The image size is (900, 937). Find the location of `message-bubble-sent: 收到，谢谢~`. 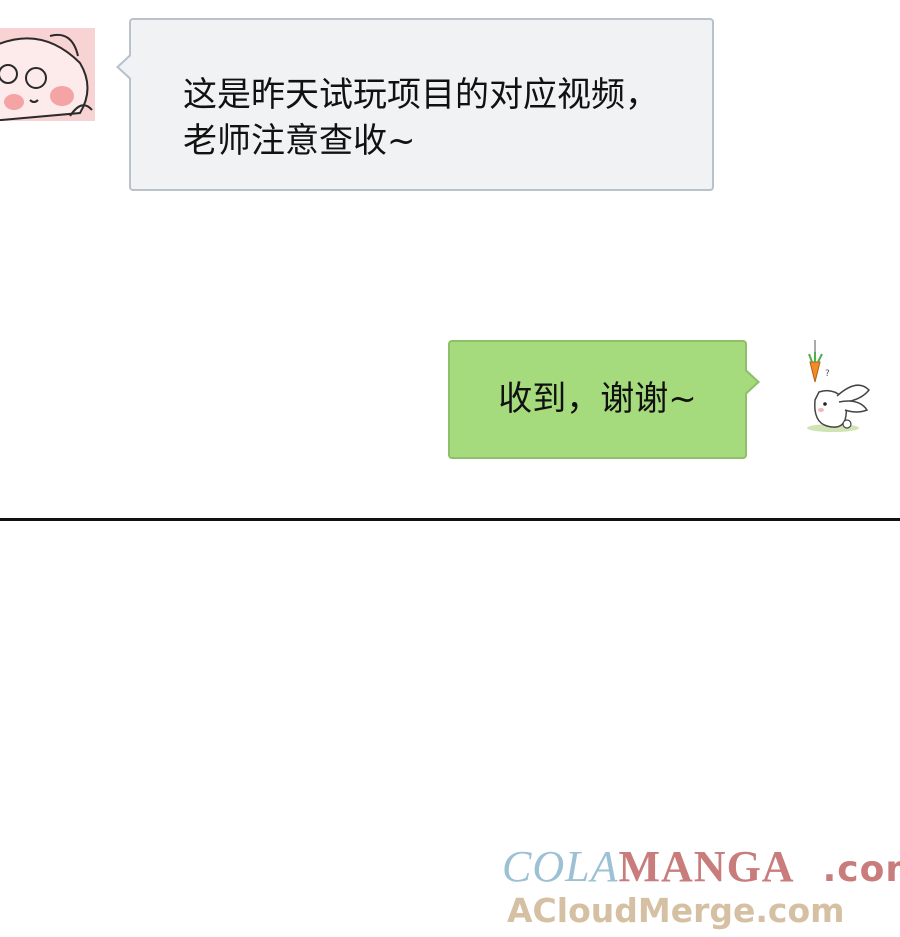

message-bubble-sent: 收到，谢谢~ is located at coordinates (597, 399).